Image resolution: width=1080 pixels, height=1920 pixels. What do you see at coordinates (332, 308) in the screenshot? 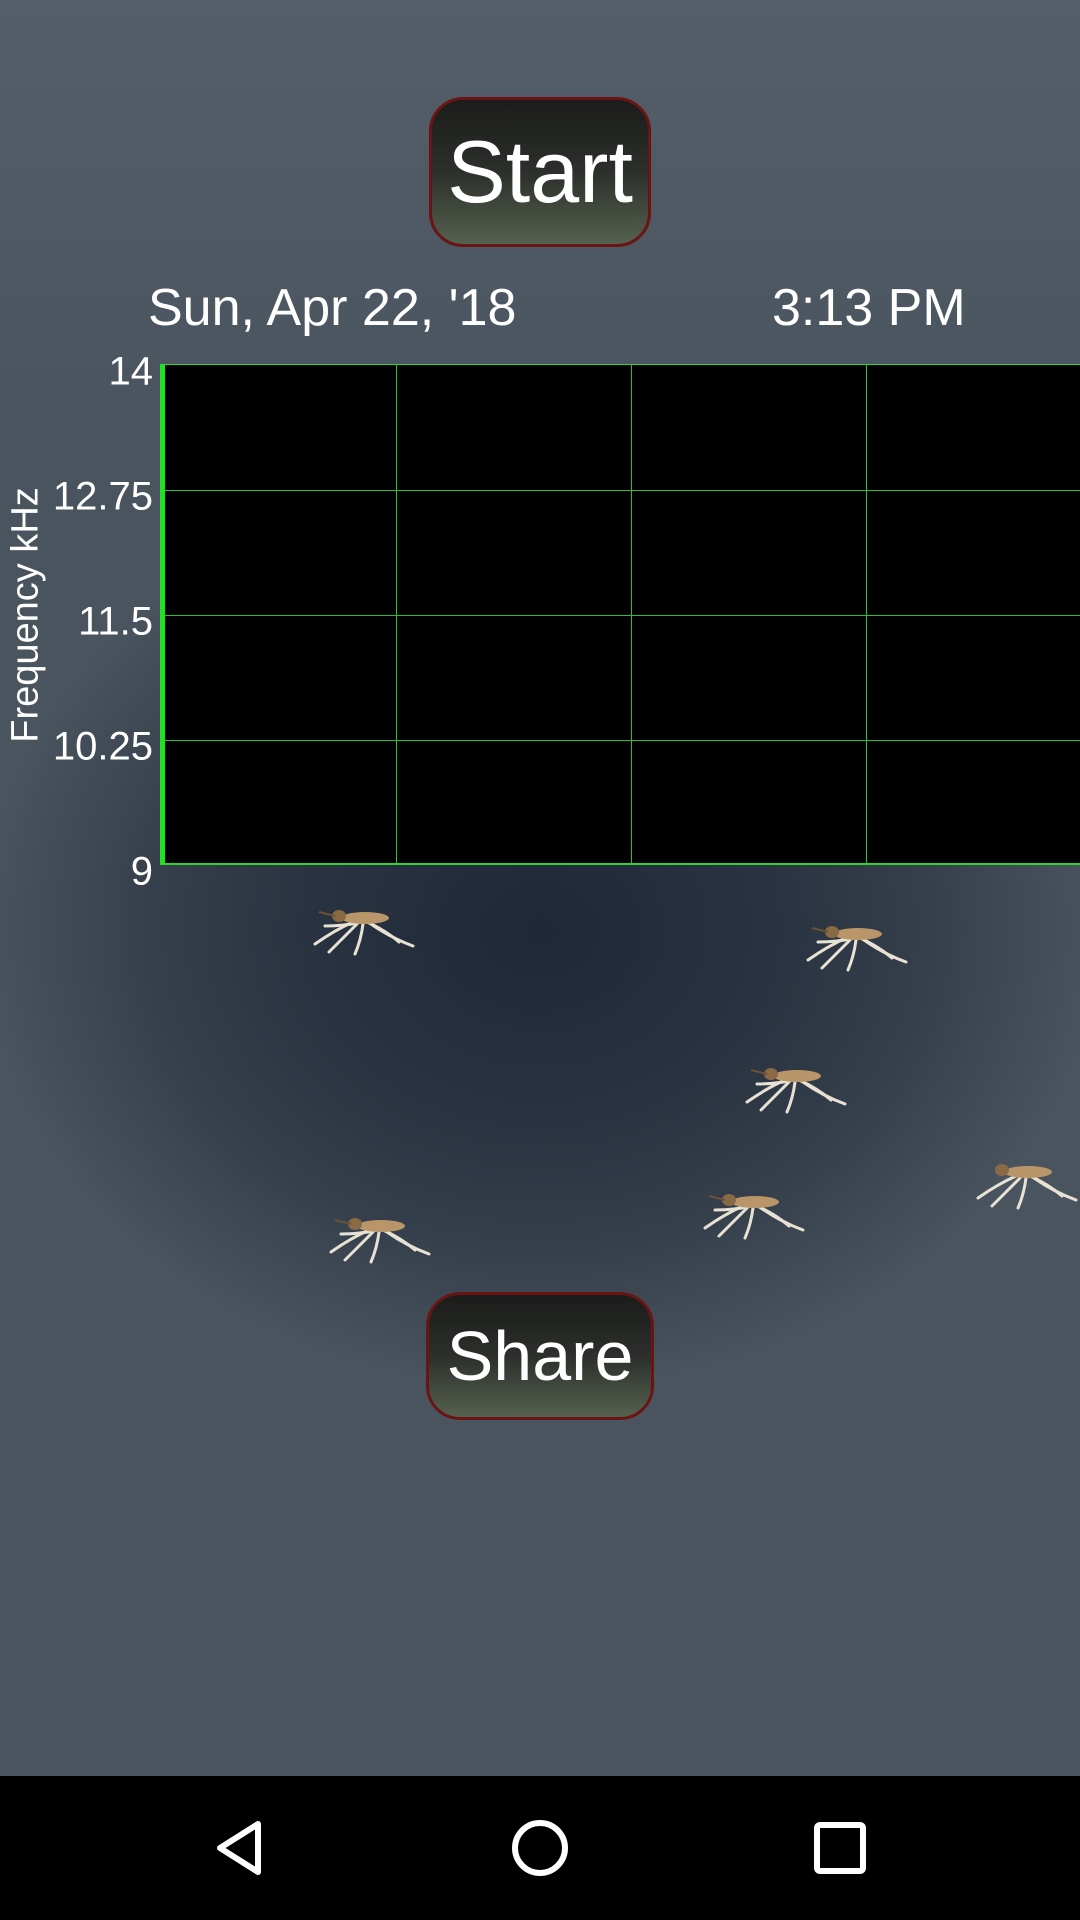
I see `date-label: Sun, Apr 22, '18` at bounding box center [332, 308].